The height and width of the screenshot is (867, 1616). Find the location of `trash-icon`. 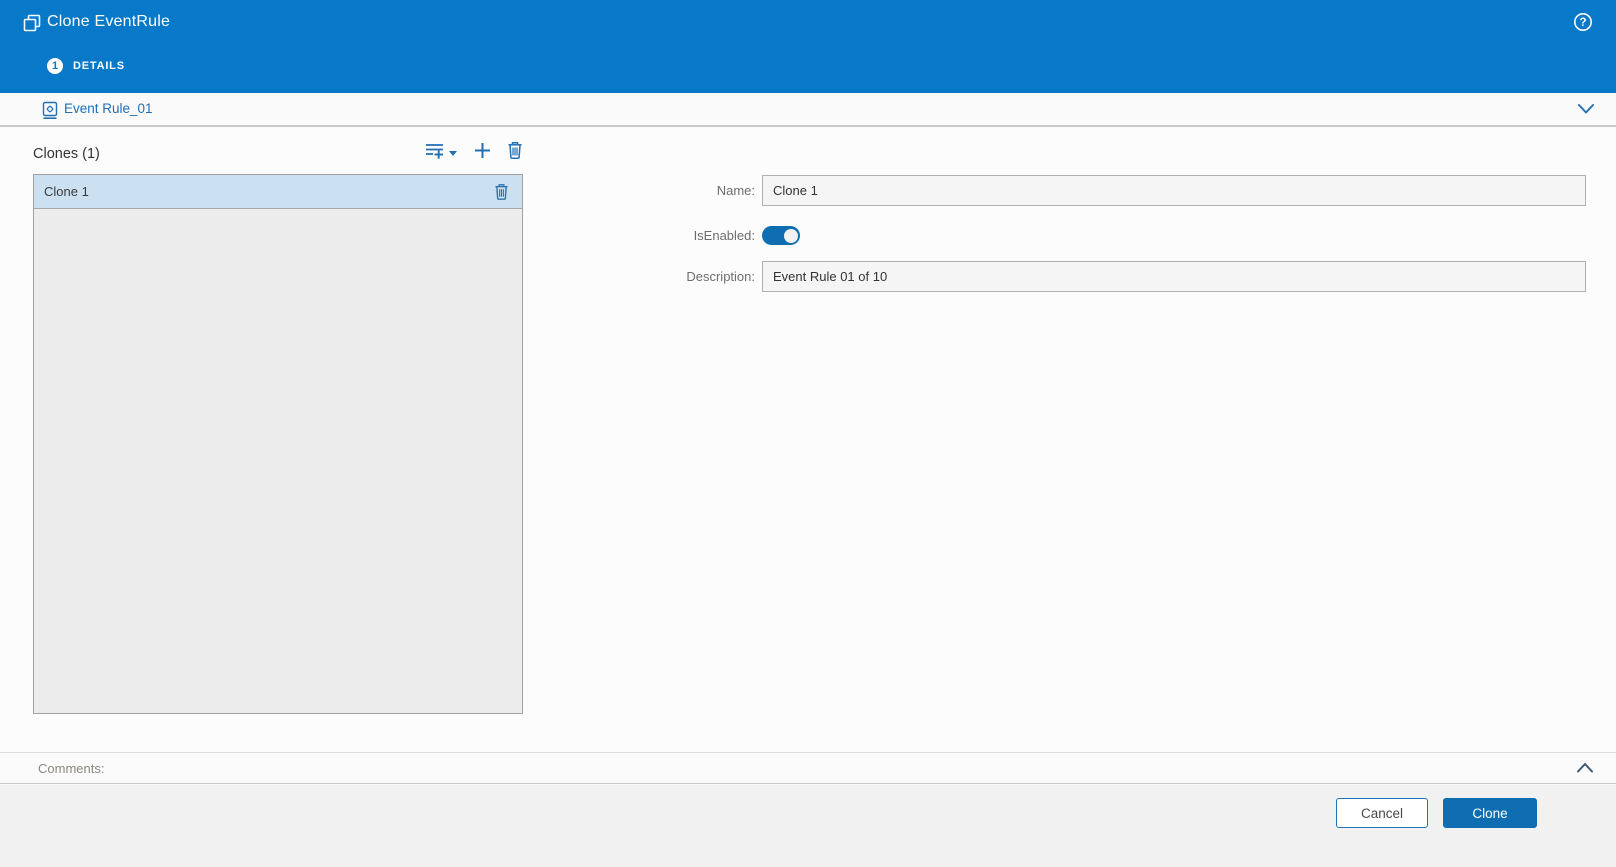

trash-icon is located at coordinates (515, 153).